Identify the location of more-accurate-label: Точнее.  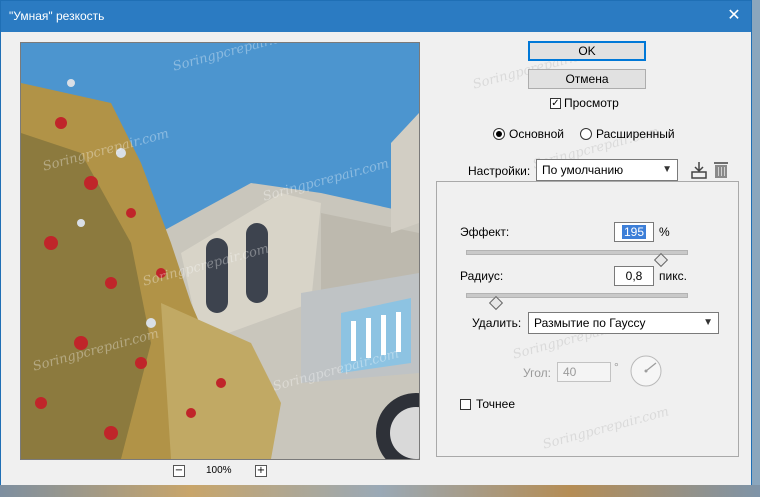
(496, 404).